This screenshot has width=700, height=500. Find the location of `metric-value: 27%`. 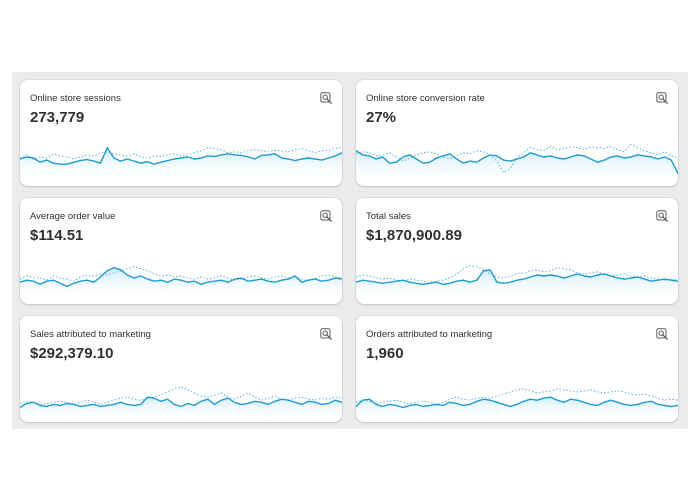

metric-value: 27% is located at coordinates (381, 117).